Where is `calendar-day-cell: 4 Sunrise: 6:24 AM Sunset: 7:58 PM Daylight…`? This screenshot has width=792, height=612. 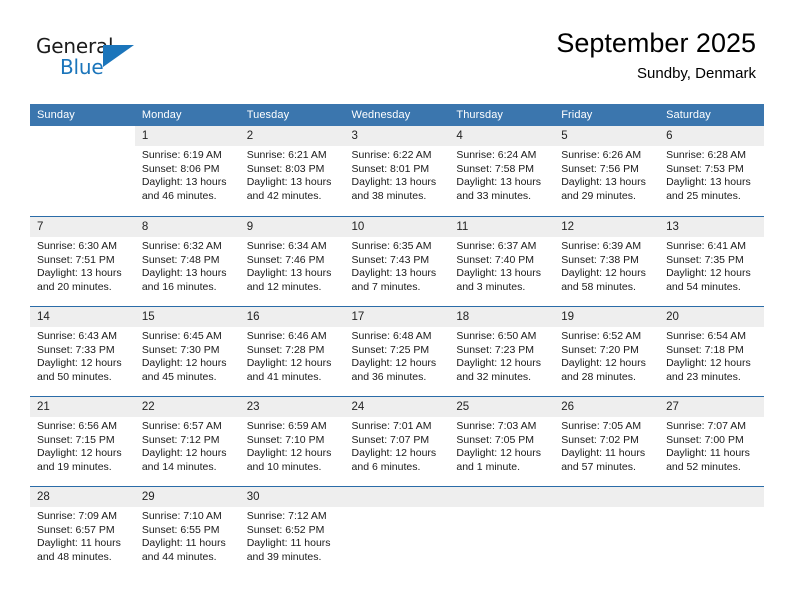 calendar-day-cell: 4 Sunrise: 6:24 AM Sunset: 7:58 PM Daylight… is located at coordinates (502, 171).